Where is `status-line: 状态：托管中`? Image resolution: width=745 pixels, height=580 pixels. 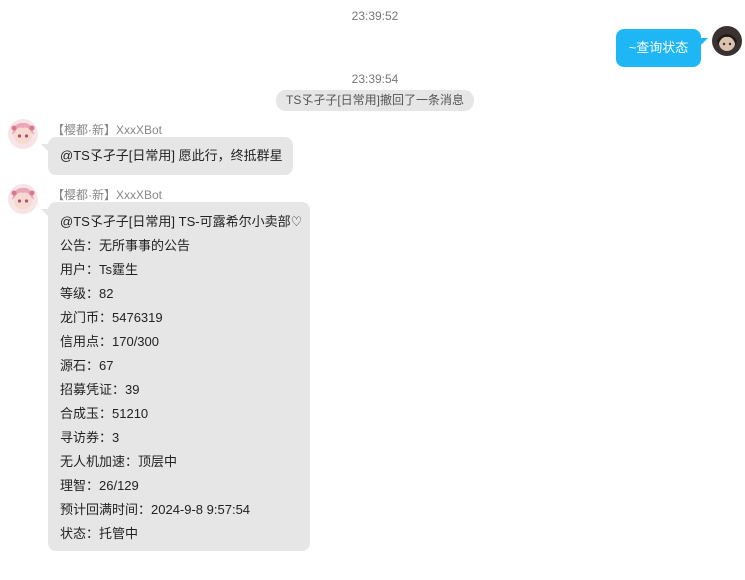
status-line: 状态：托管中 is located at coordinates (99, 533).